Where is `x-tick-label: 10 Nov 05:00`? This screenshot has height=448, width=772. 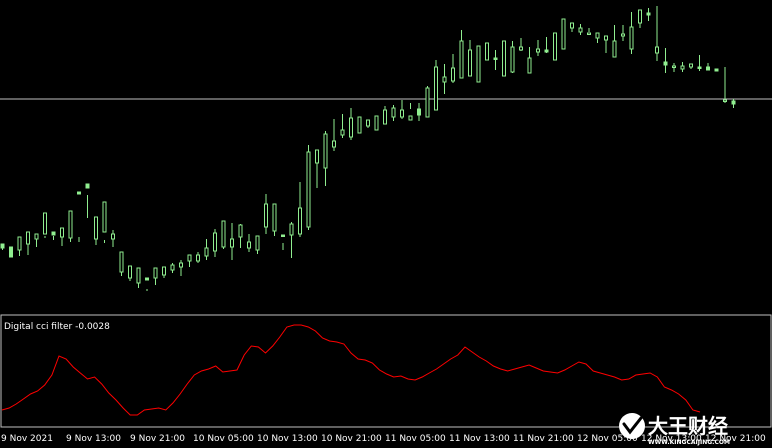
x-tick-label: 10 Nov 05:00 is located at coordinates (223, 439).